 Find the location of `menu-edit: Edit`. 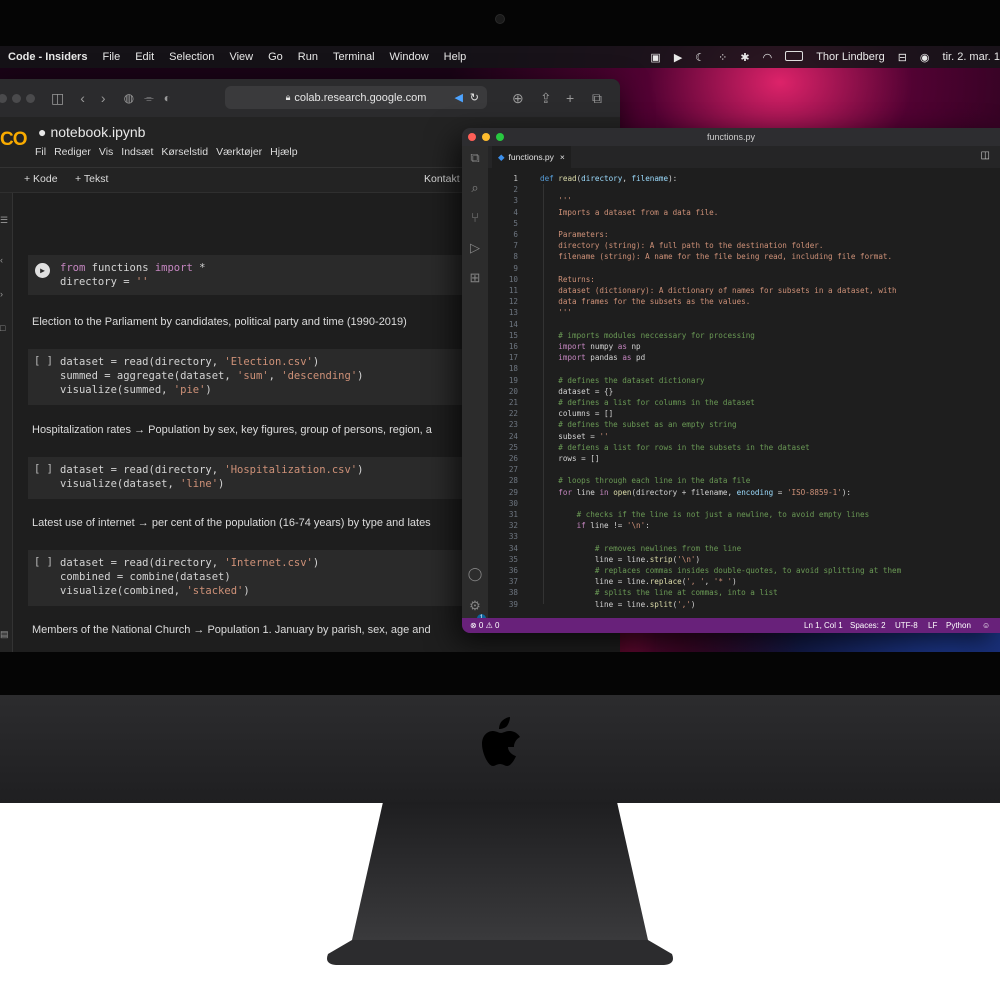

menu-edit: Edit is located at coordinates (144, 57).